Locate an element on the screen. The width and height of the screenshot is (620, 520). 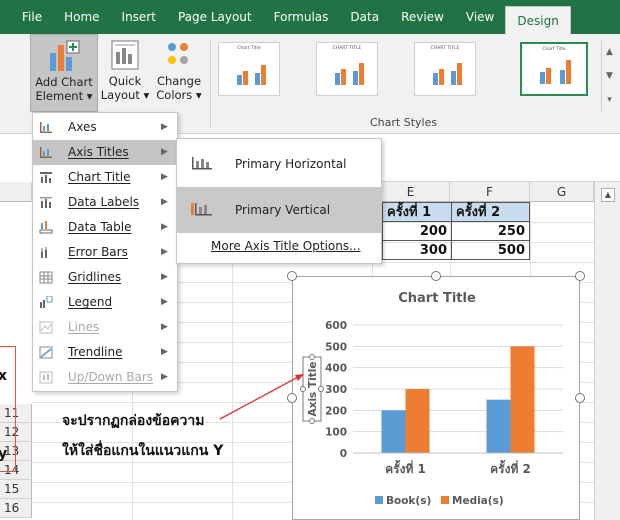
annotation-arrow is located at coordinates (261, 397).